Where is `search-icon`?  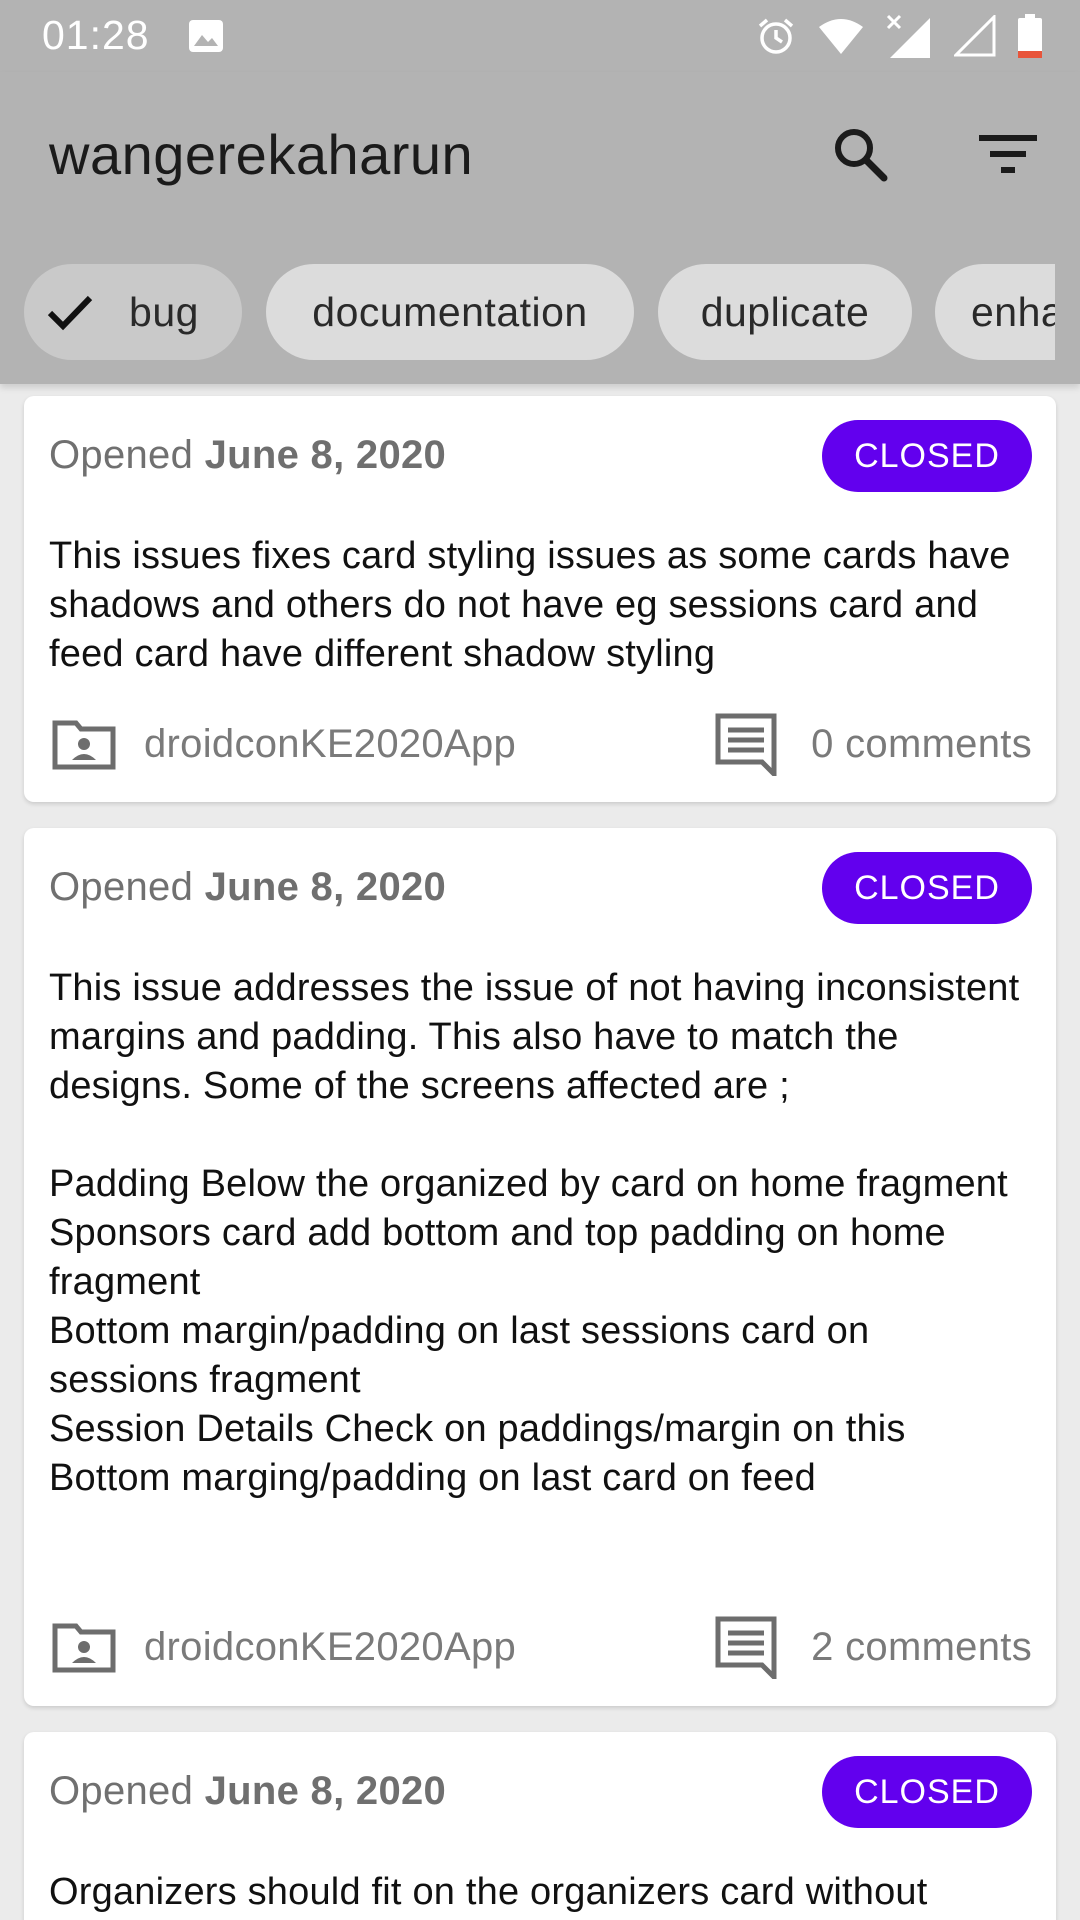
search-icon is located at coordinates (861, 155).